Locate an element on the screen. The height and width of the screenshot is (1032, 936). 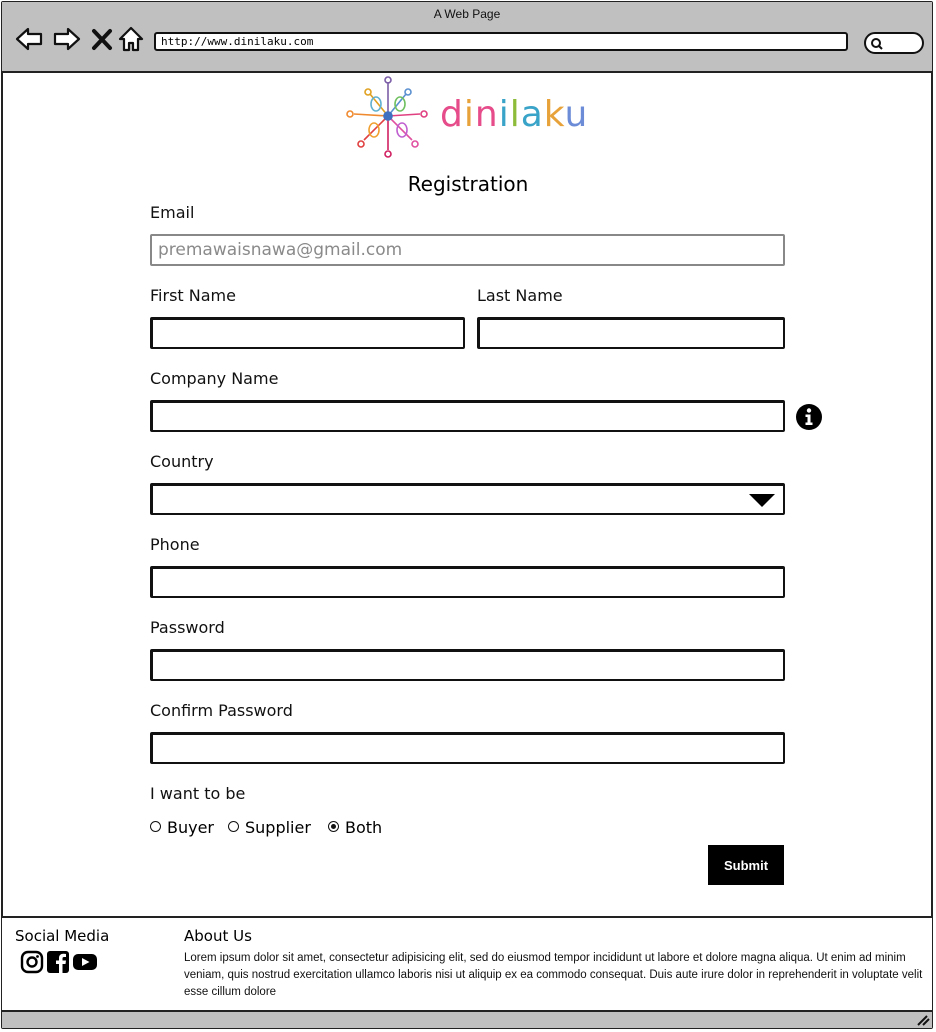
brand-name: dinilaku is located at coordinates (514, 114).